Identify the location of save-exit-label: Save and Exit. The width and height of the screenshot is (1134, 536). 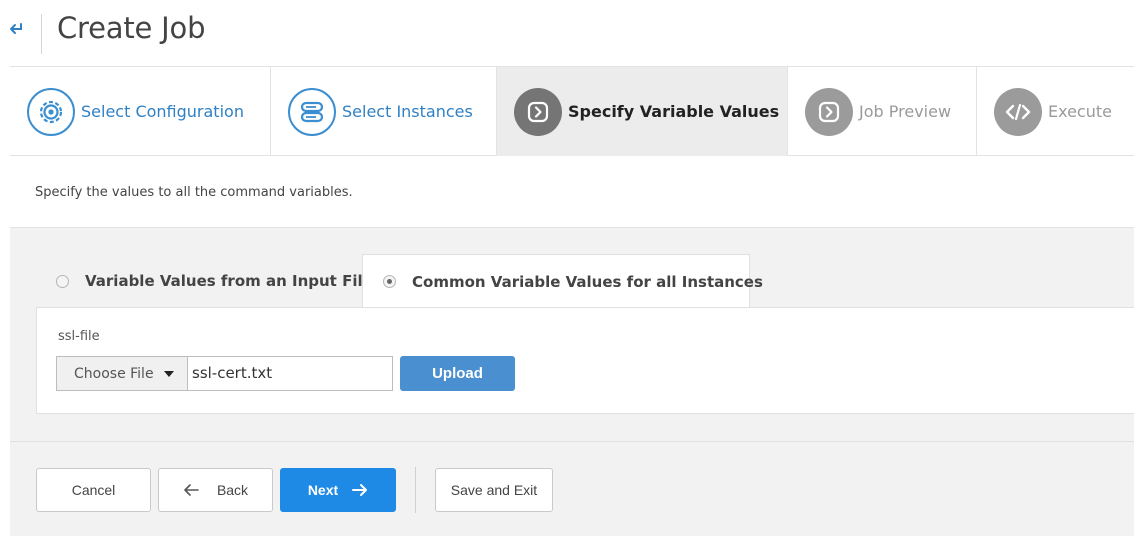
(494, 490).